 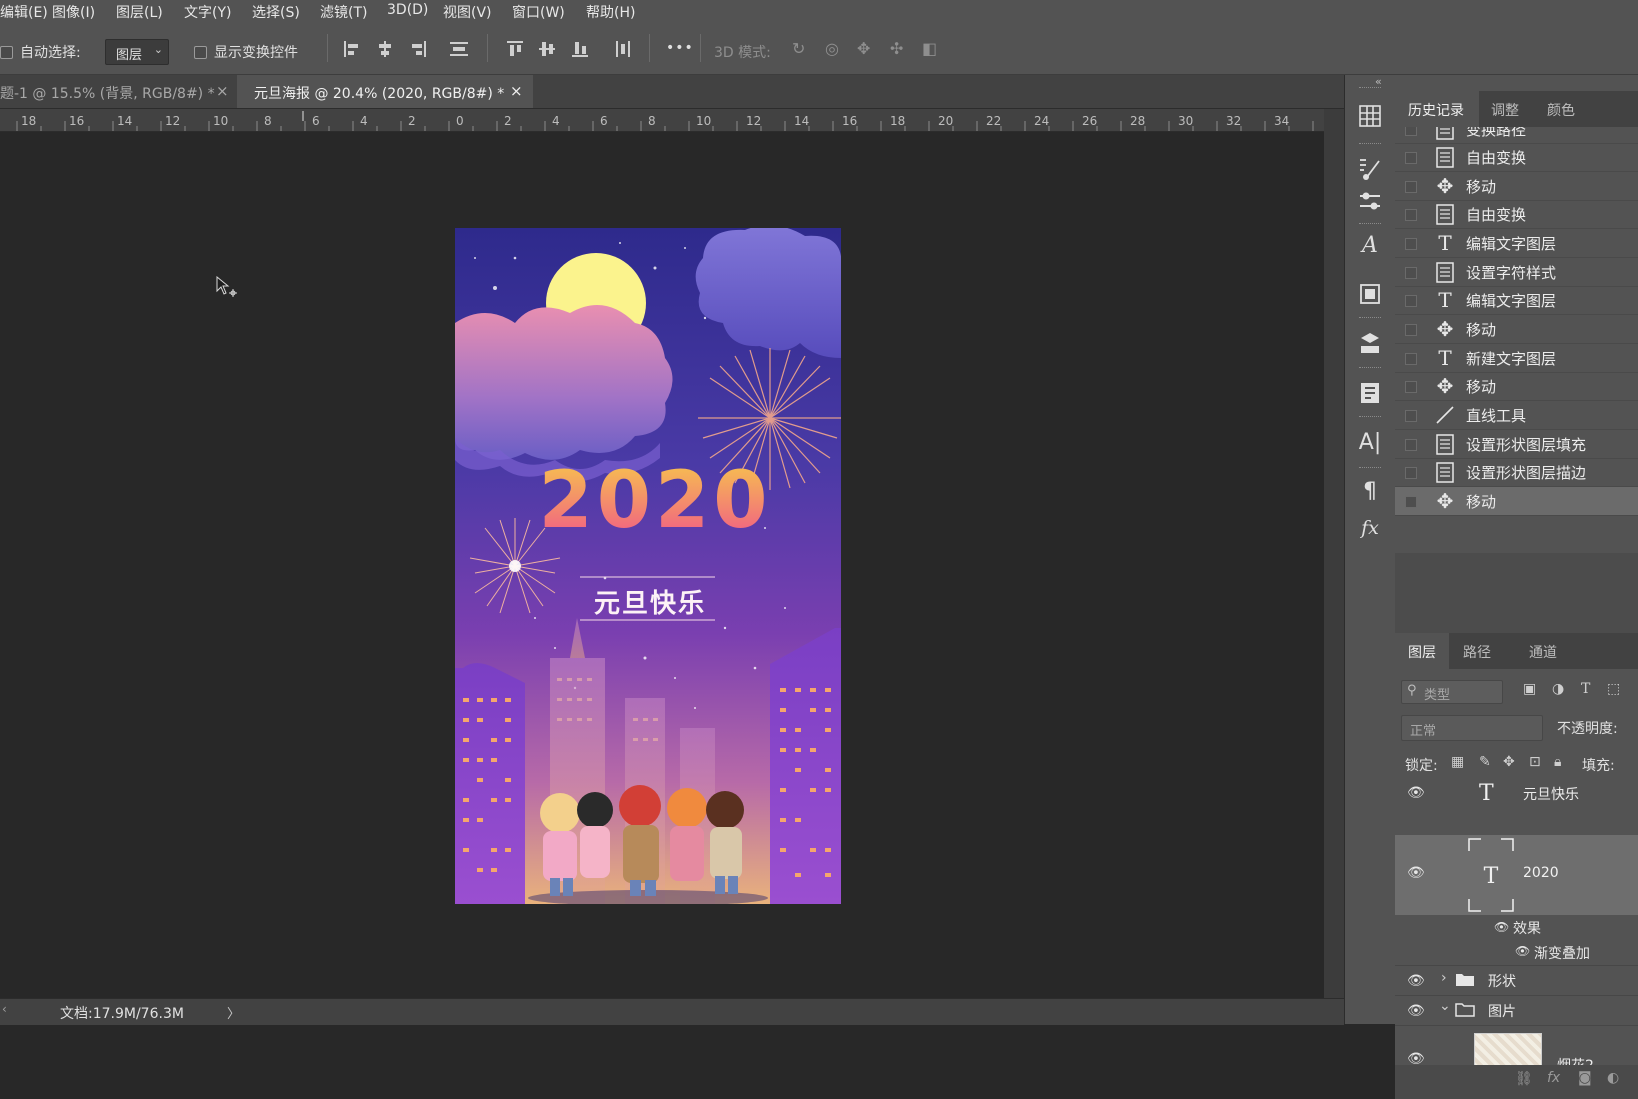 I want to click on auto-select-dropdown: 图层 ⌄, so click(x=137, y=52).